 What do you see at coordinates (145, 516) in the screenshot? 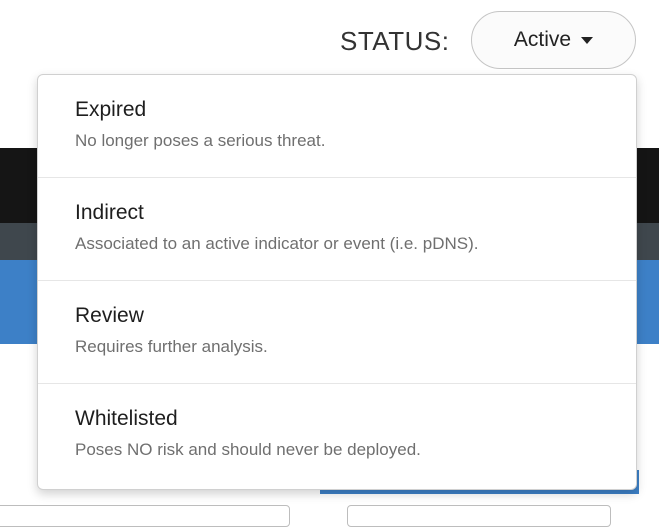
I see `input-field-left` at bounding box center [145, 516].